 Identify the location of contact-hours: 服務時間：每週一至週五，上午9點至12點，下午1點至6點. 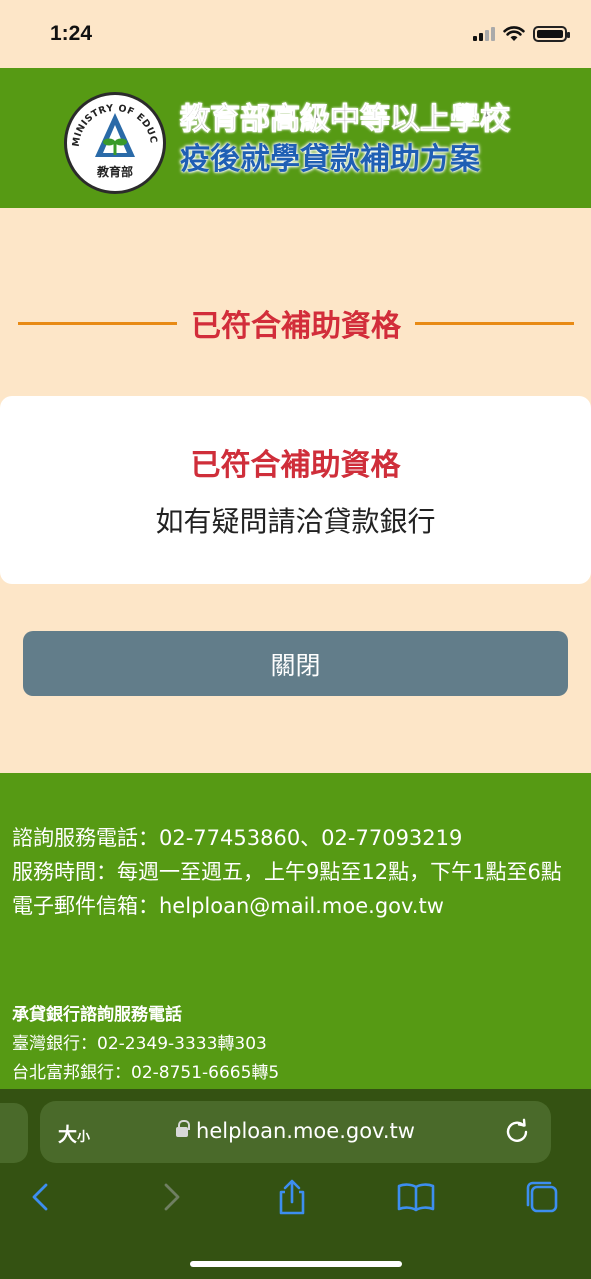
(287, 872).